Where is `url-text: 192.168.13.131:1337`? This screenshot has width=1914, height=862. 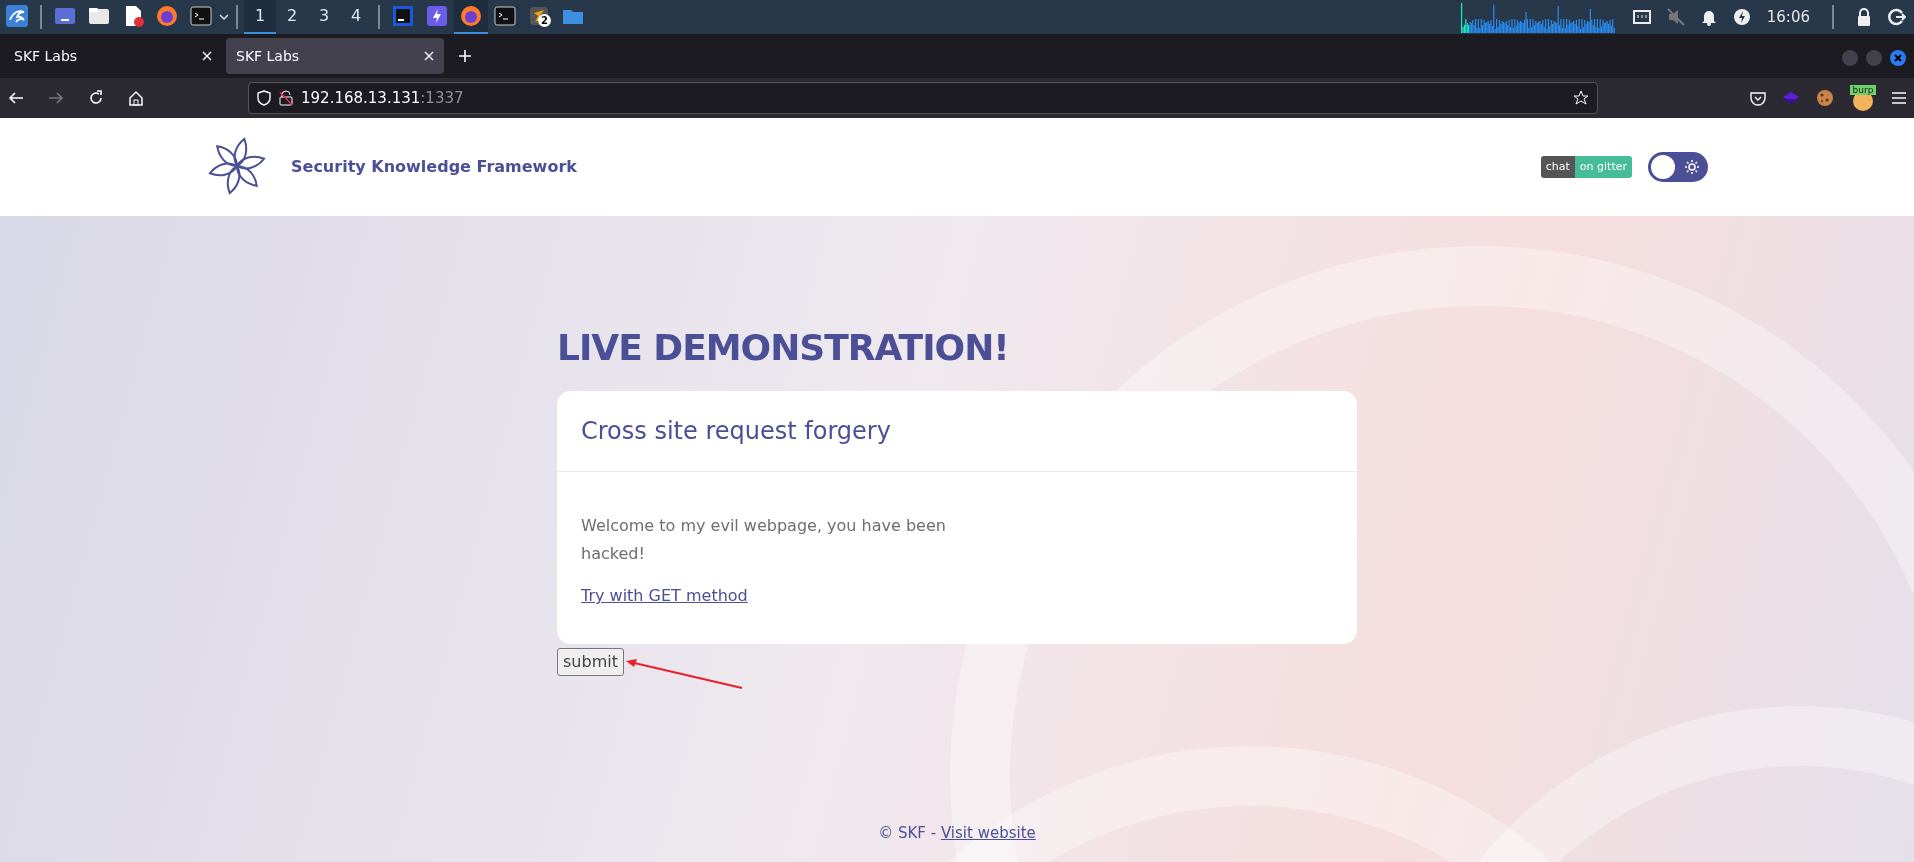 url-text: 192.168.13.131:1337 is located at coordinates (382, 97).